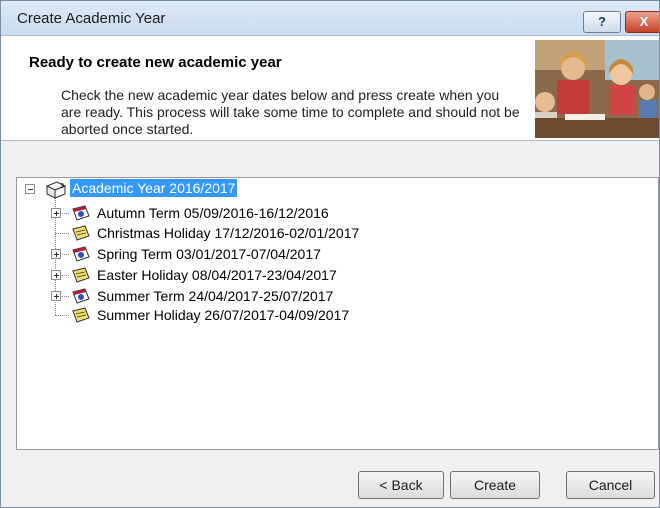  I want to click on help-button: ?, so click(602, 22).